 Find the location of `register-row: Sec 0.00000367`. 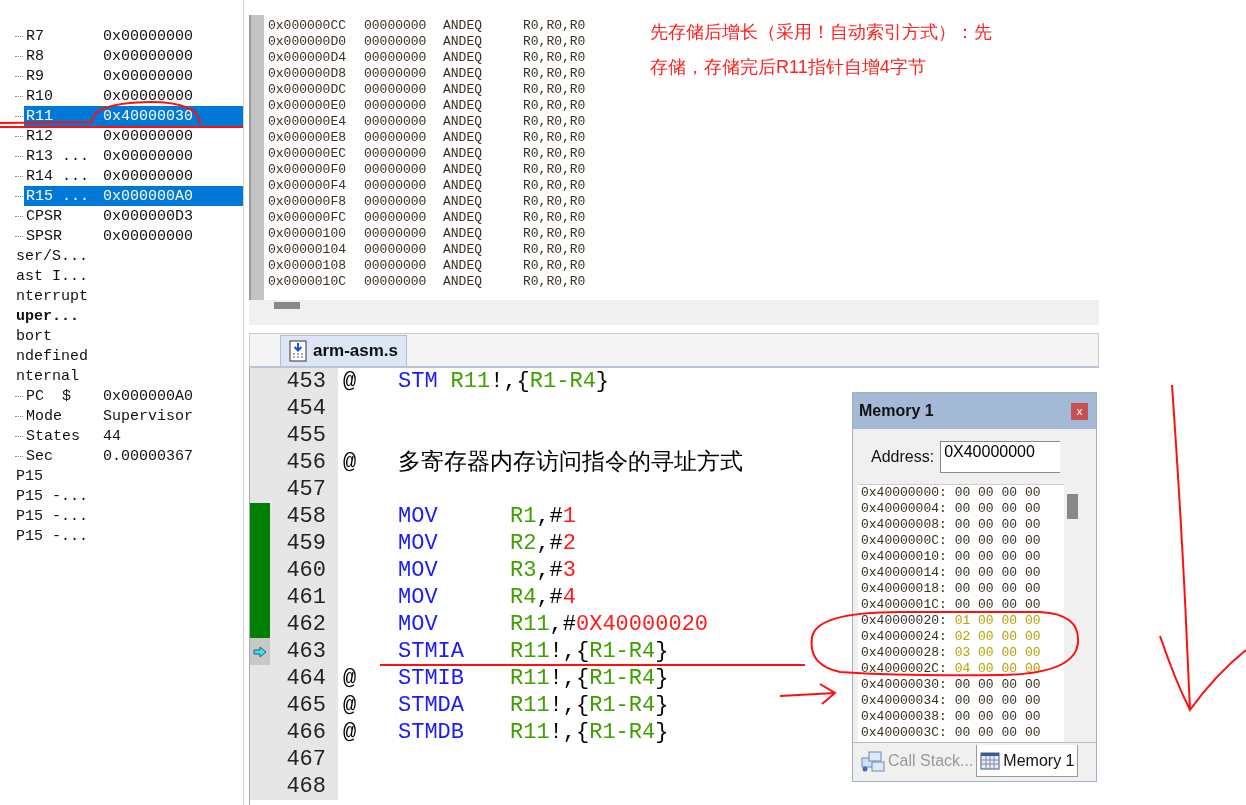

register-row: Sec 0.00000367 is located at coordinates (133, 456).